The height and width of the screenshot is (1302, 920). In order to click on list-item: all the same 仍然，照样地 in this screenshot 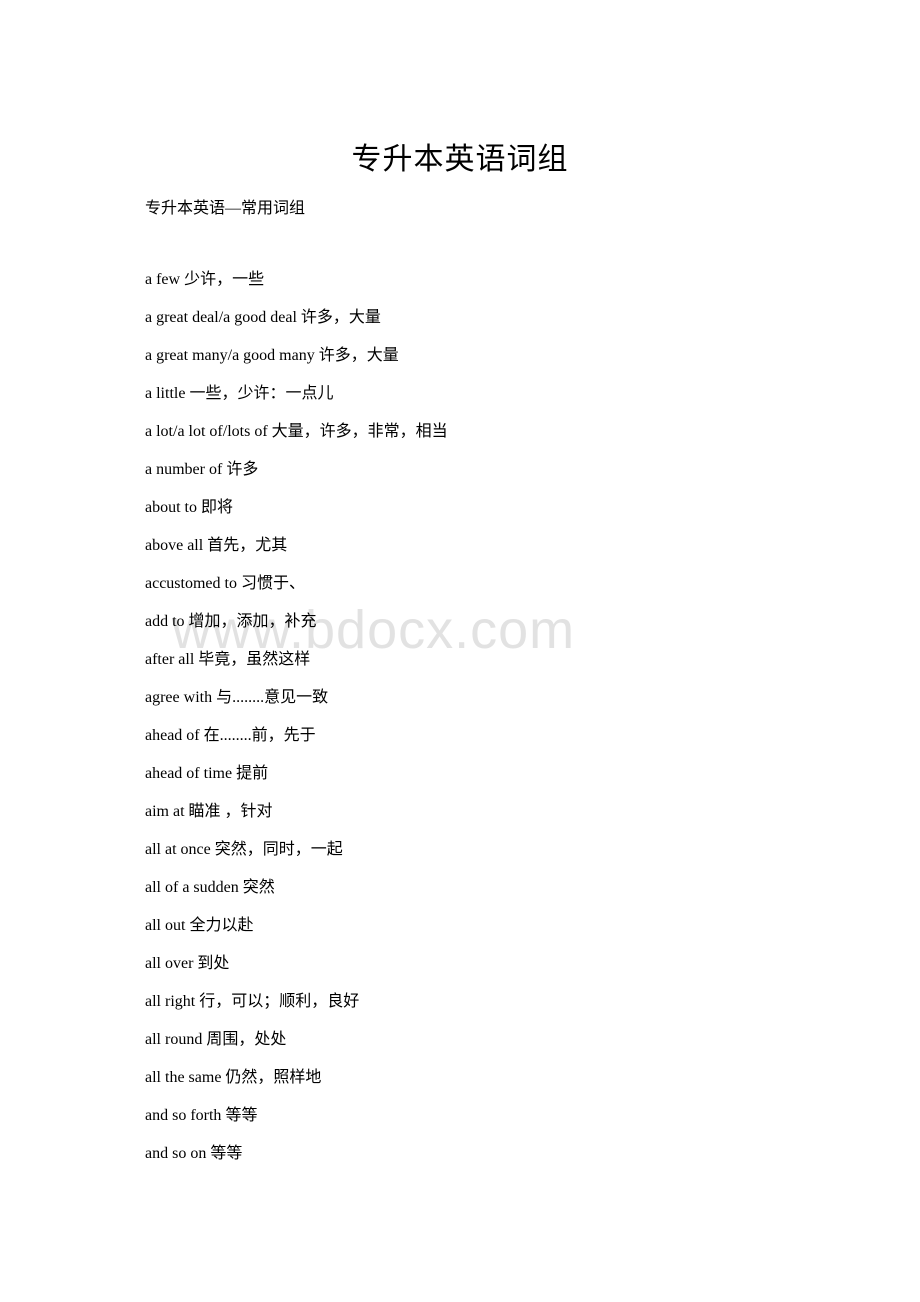, I will do `click(495, 1079)`.